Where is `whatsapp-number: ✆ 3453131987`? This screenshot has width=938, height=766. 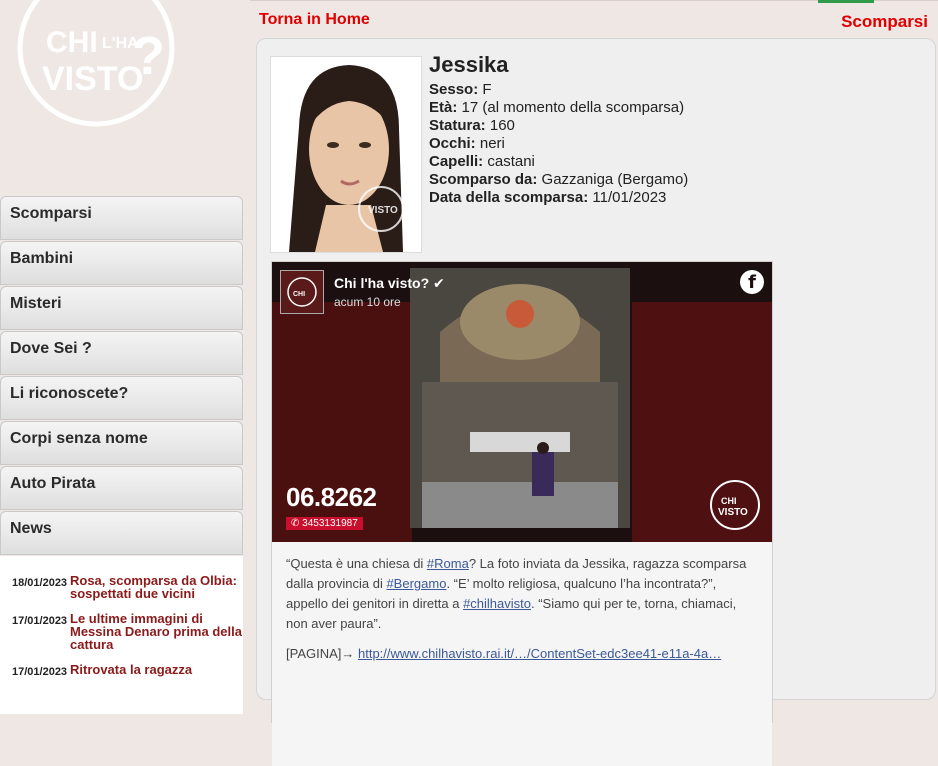 whatsapp-number: ✆ 3453131987 is located at coordinates (324, 523).